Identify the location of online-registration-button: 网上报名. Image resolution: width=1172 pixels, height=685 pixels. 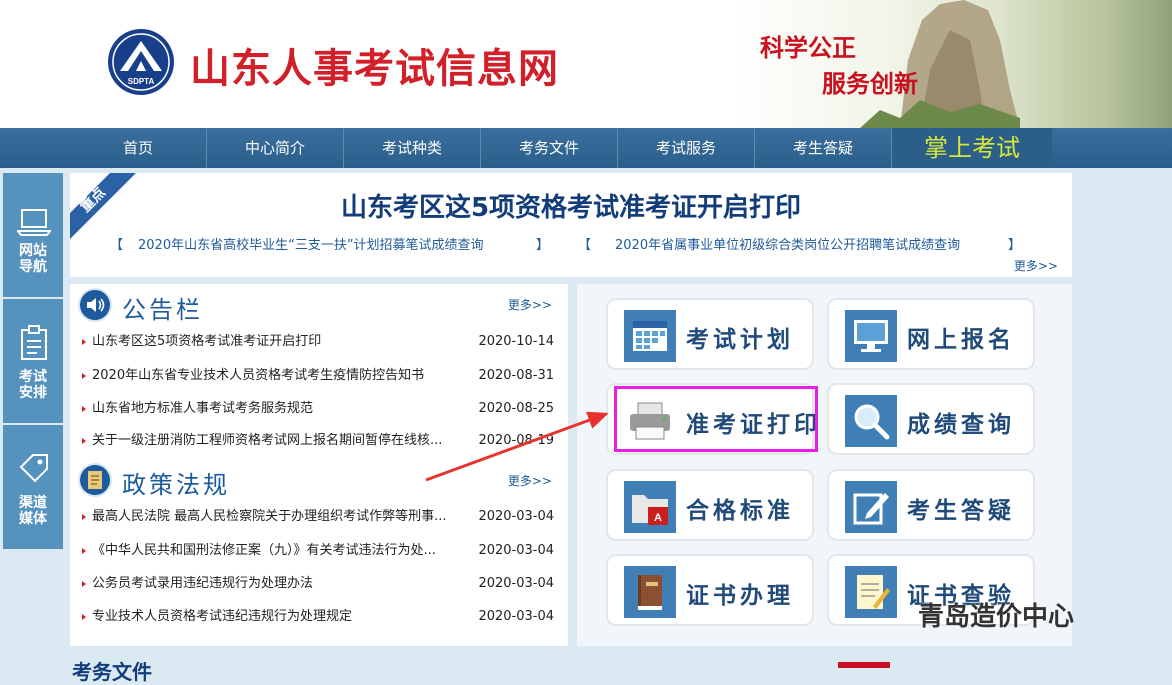
(931, 334).